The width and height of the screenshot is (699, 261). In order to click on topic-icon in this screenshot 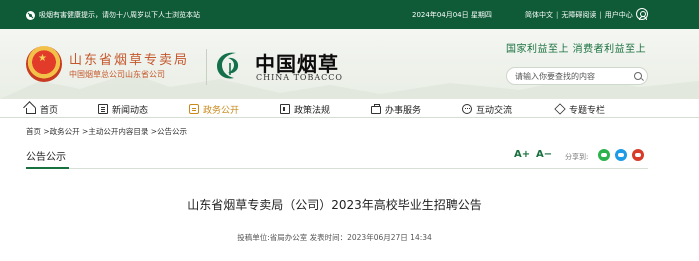, I will do `click(560, 109)`.